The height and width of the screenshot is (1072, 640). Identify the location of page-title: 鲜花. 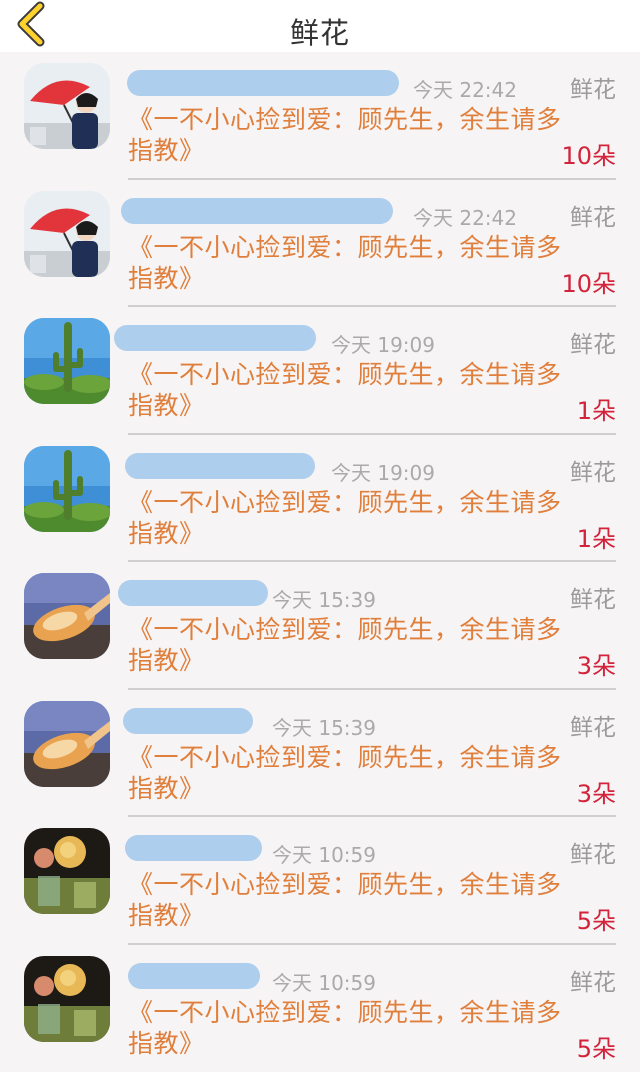
(320, 31).